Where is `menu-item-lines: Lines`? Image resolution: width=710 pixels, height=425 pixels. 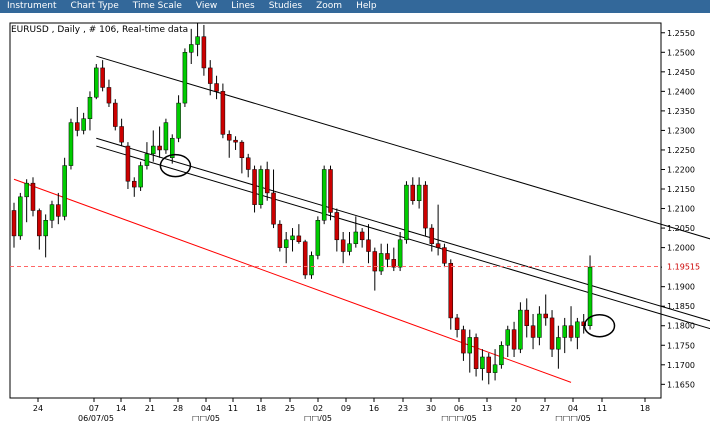
menu-item-lines: Lines is located at coordinates (242, 6).